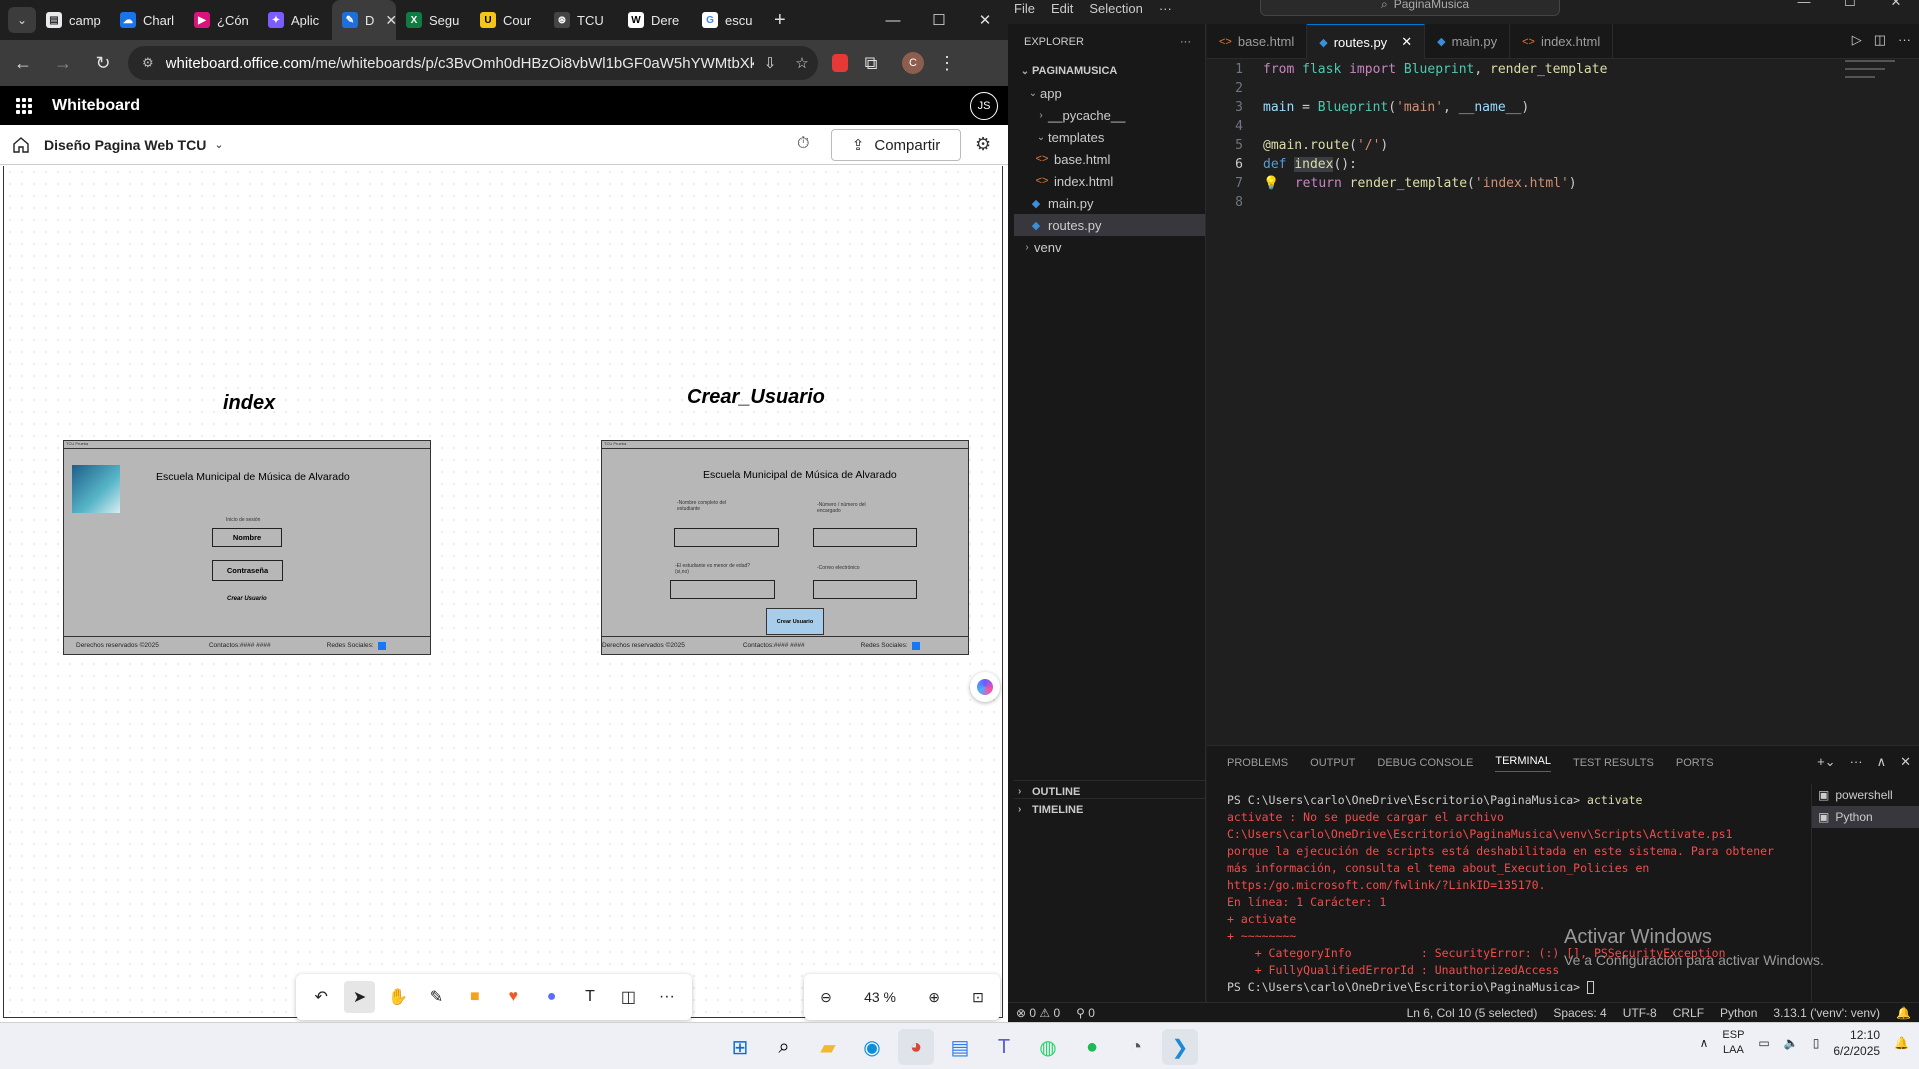  Describe the element at coordinates (103, 63) in the screenshot. I see `reload-icon: ↻` at that location.